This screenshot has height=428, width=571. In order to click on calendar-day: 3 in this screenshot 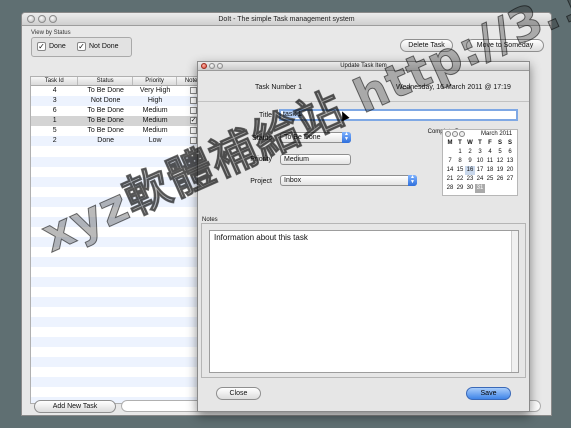, I will do `click(480, 152)`.